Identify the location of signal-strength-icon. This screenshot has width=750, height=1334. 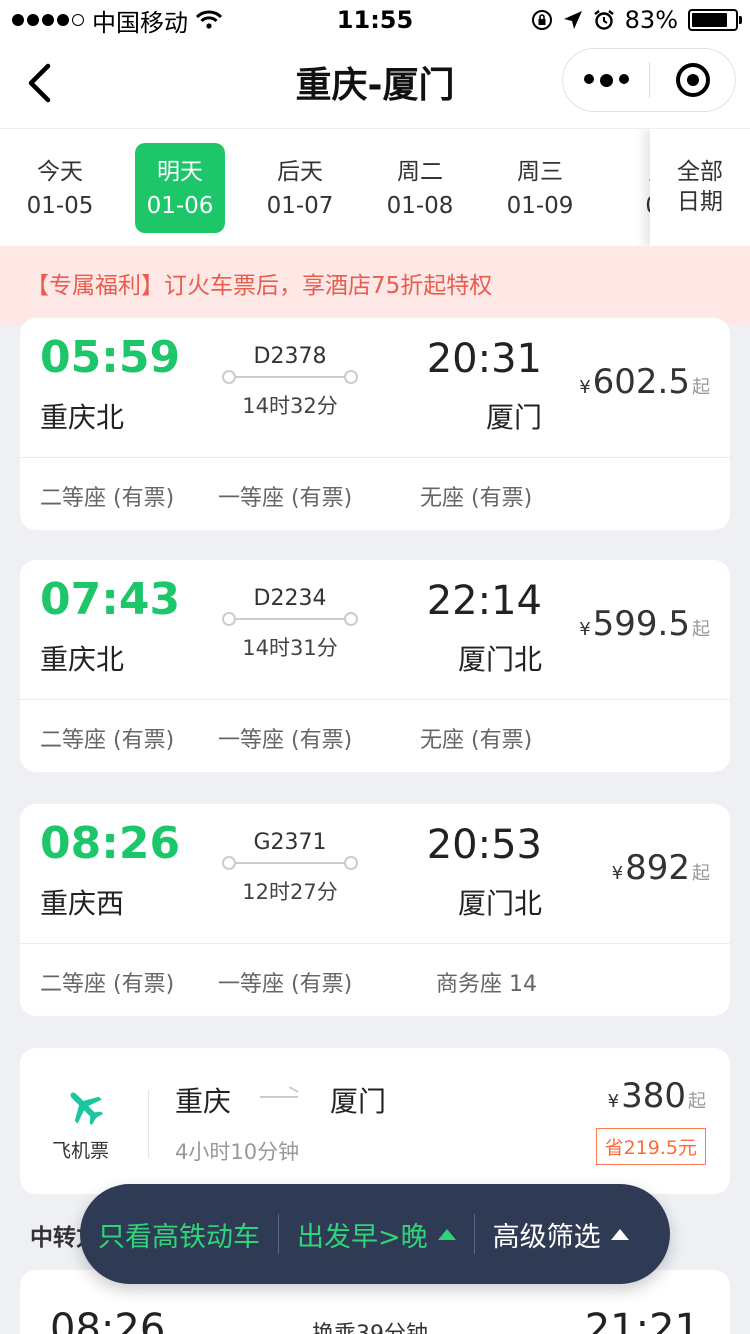
(48, 20).